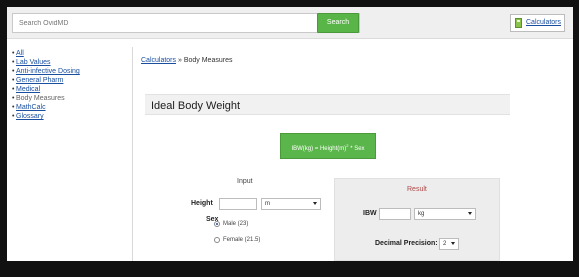  What do you see at coordinates (31, 107) in the screenshot?
I see `sidebar-item-label: MathCalc` at bounding box center [31, 107].